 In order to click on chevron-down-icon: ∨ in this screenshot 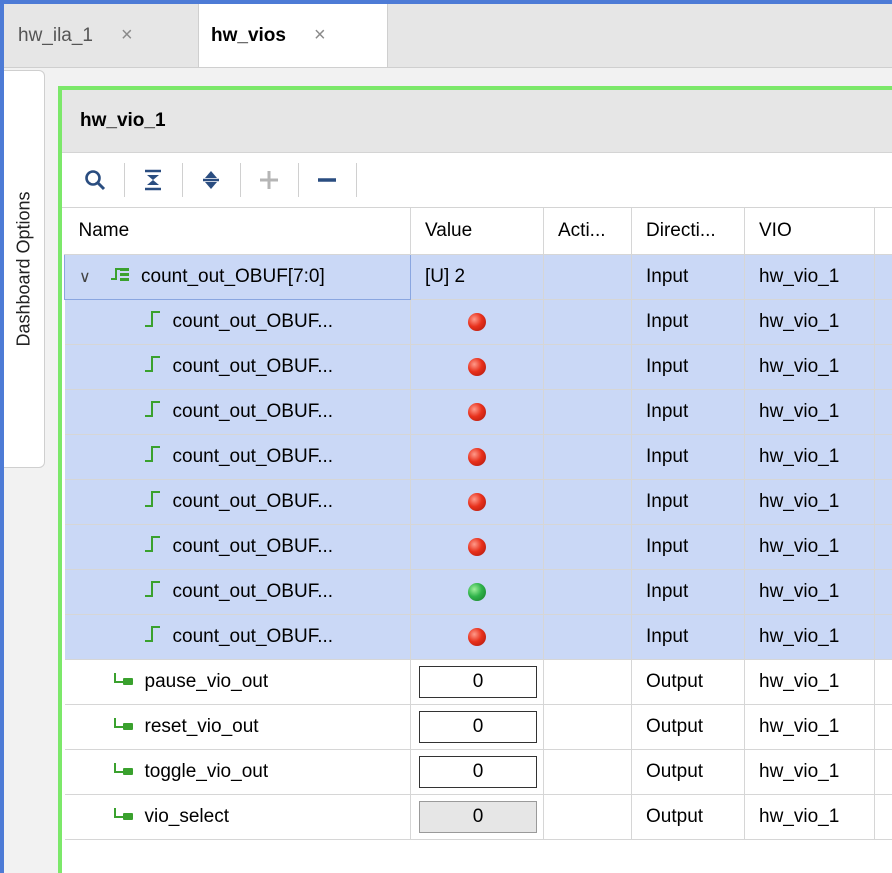, I will do `click(88, 277)`.